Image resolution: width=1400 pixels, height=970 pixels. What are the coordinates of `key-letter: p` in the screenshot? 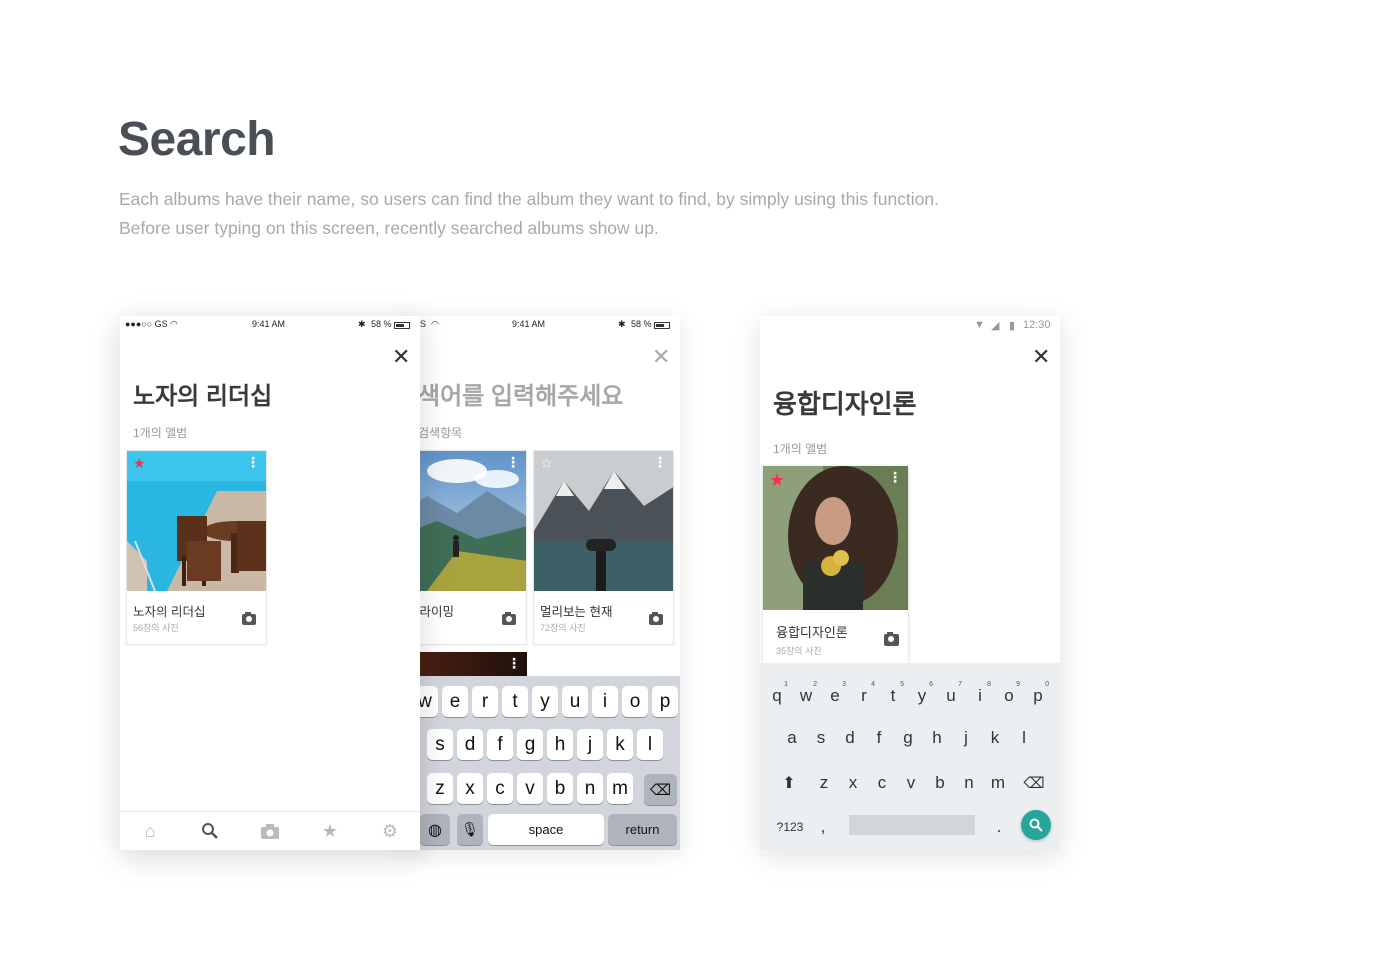 It's located at (1038, 695).